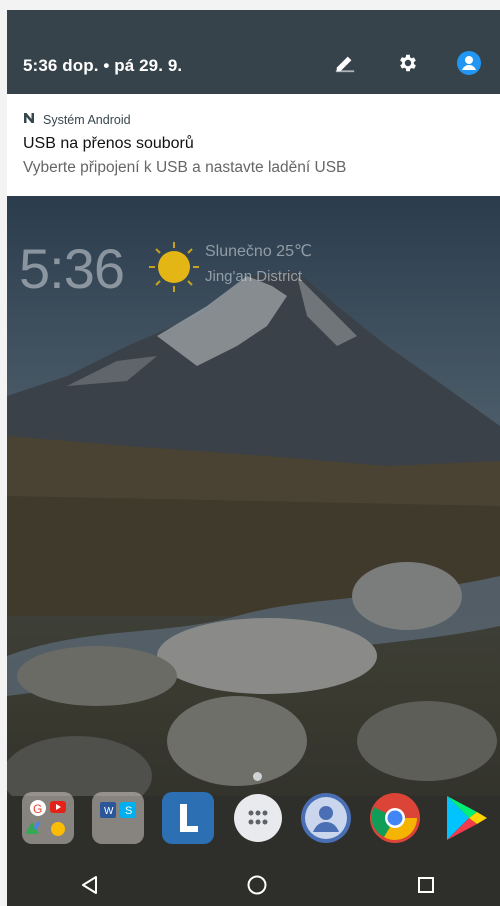  What do you see at coordinates (258, 818) in the screenshot?
I see `app-drawer-icon` at bounding box center [258, 818].